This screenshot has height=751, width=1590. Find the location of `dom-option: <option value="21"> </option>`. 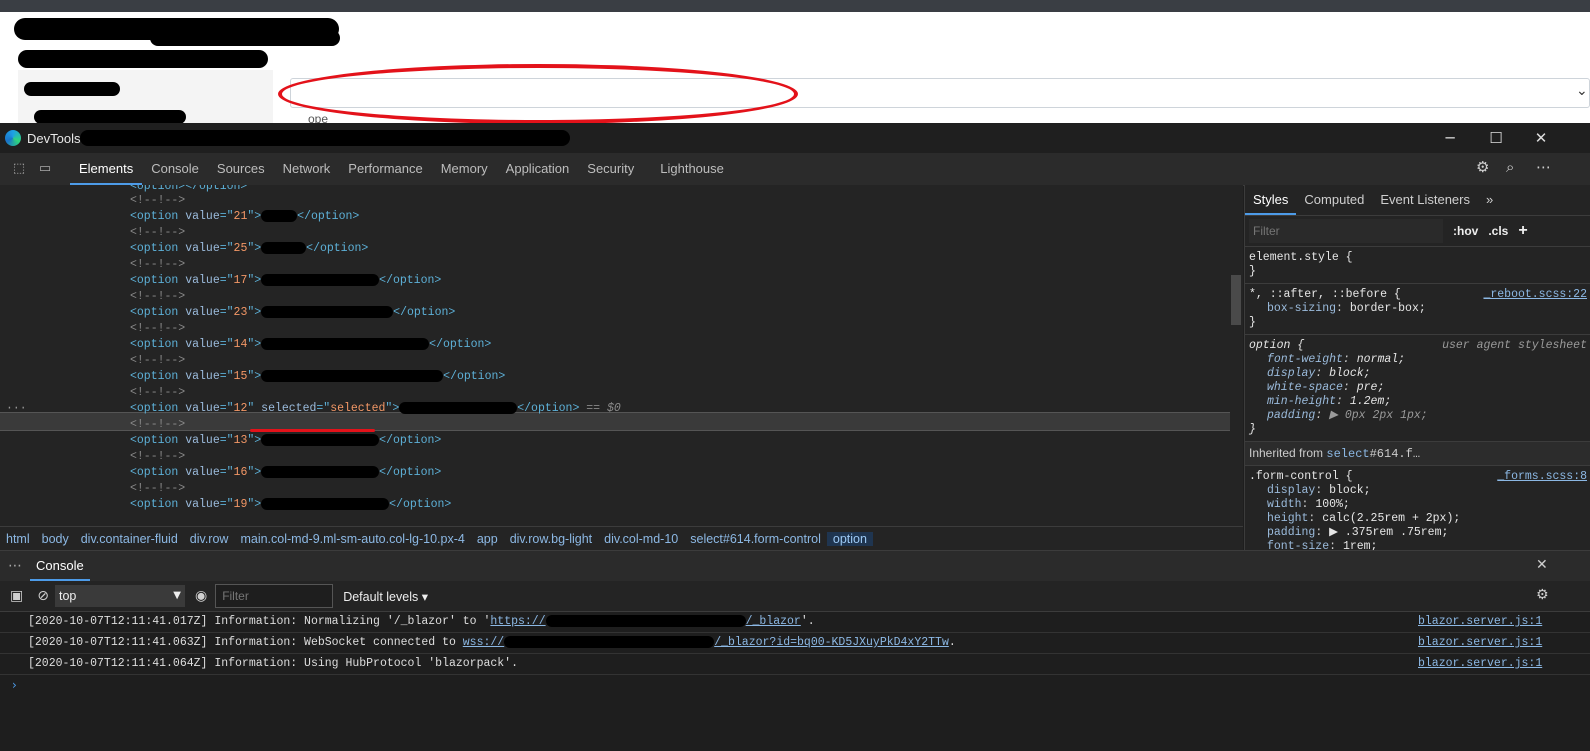

dom-option: <option value="21"> </option> is located at coordinates (244, 217).